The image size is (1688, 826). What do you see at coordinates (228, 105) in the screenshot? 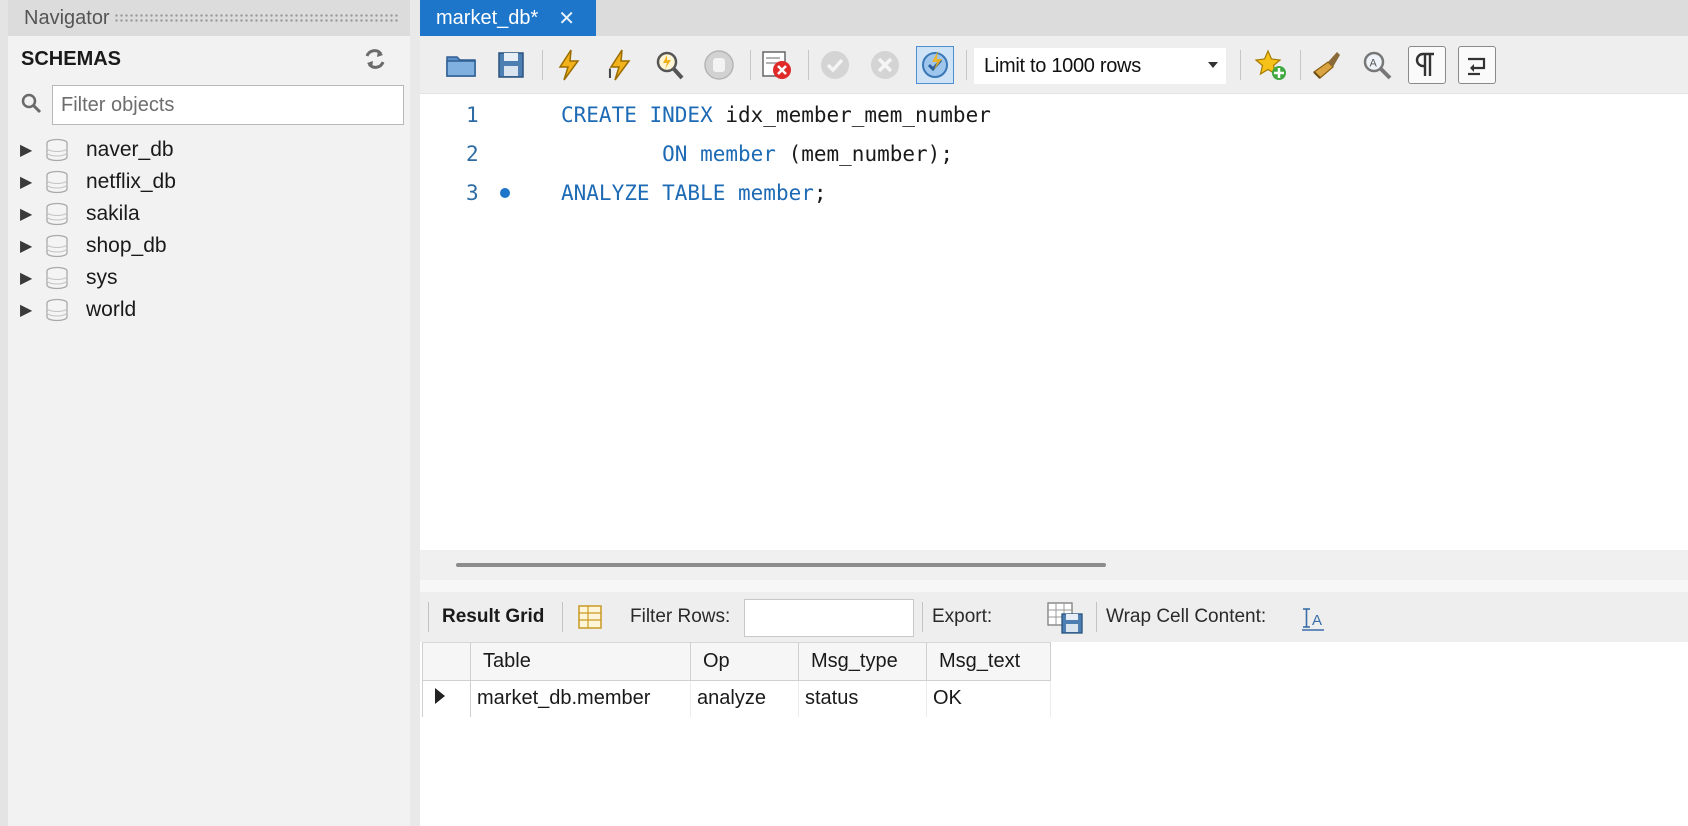
I see `filter-objects-input` at bounding box center [228, 105].